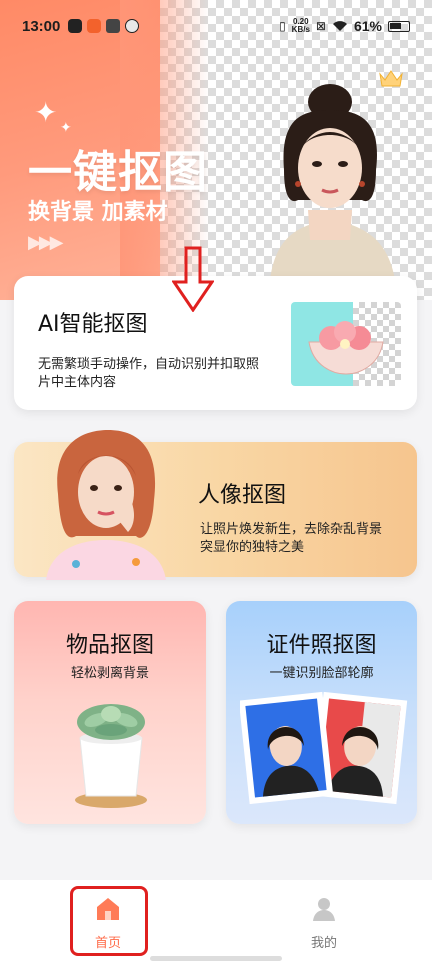 The width and height of the screenshot is (432, 964). What do you see at coordinates (321, 645) in the screenshot?
I see `id-photo-cutout-title: 证件照抠图` at bounding box center [321, 645].